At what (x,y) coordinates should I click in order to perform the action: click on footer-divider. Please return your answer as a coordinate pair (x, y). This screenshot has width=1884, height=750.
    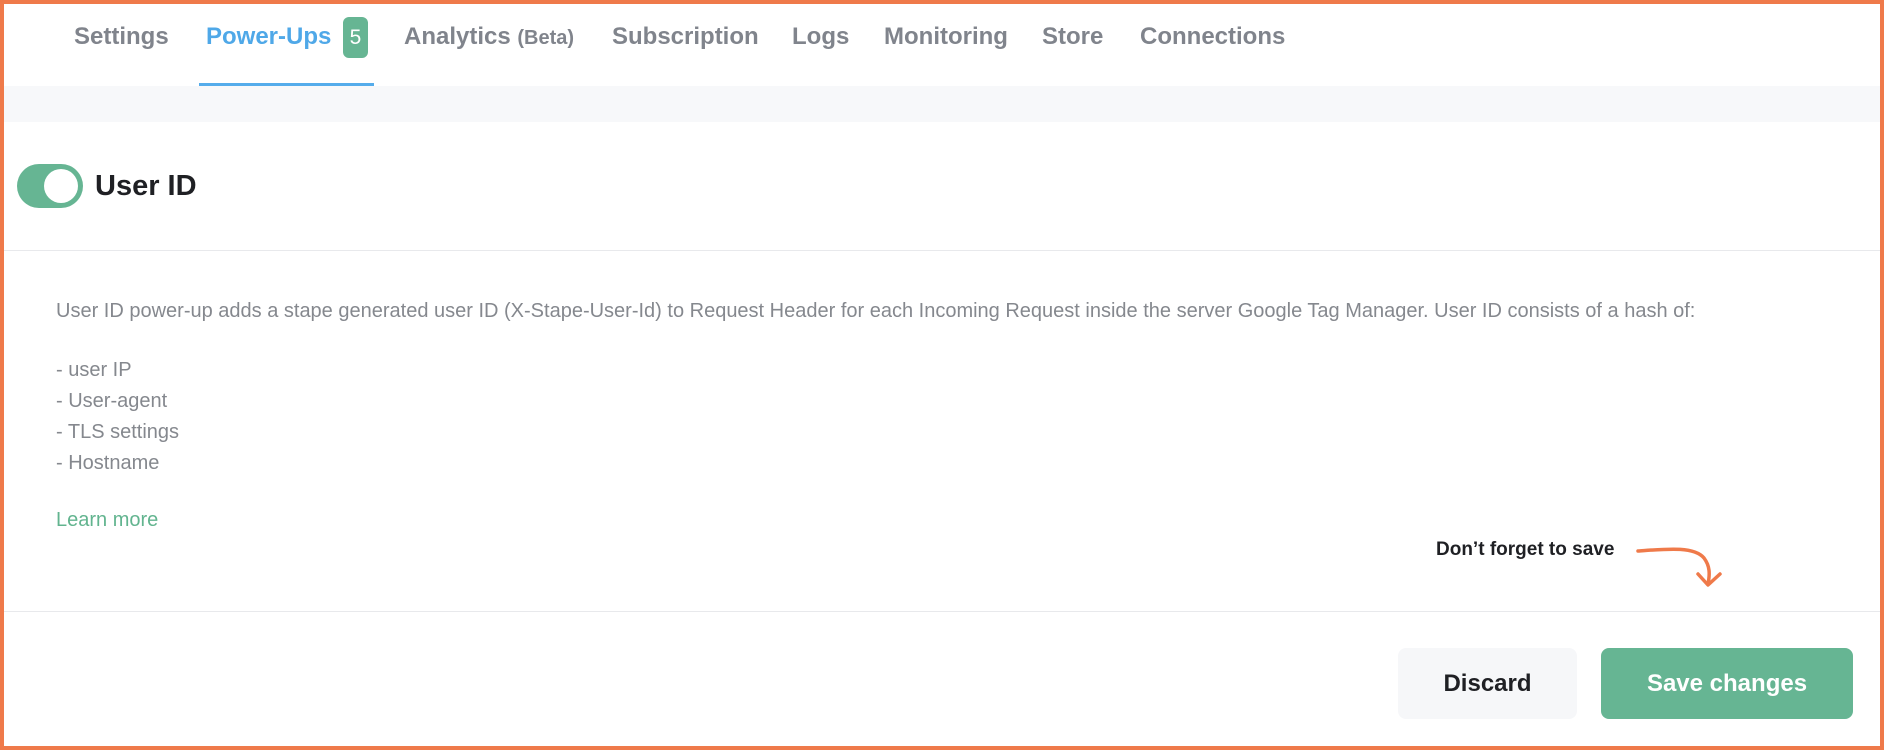
    Looking at the image, I should click on (942, 611).